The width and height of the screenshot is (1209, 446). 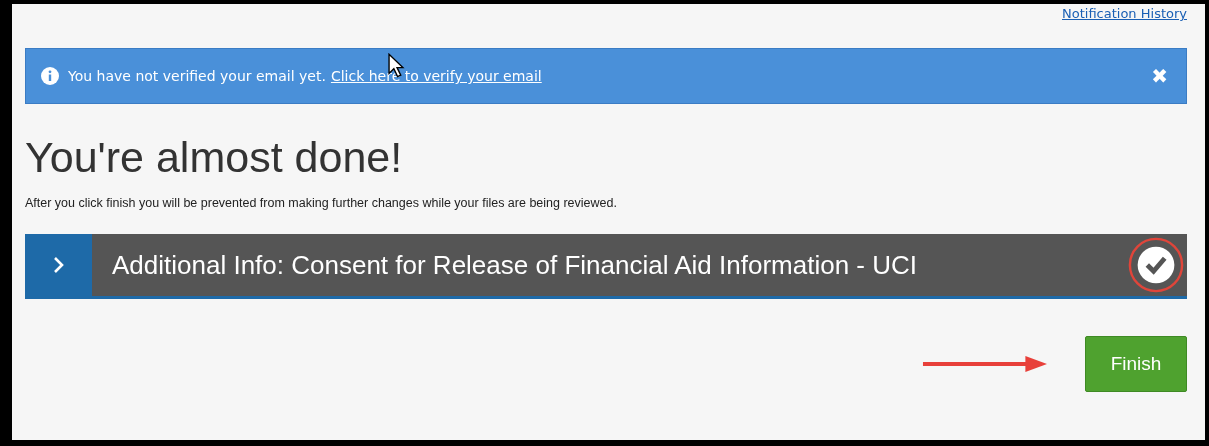 What do you see at coordinates (214, 157) in the screenshot?
I see `page-heading: You're almost done!` at bounding box center [214, 157].